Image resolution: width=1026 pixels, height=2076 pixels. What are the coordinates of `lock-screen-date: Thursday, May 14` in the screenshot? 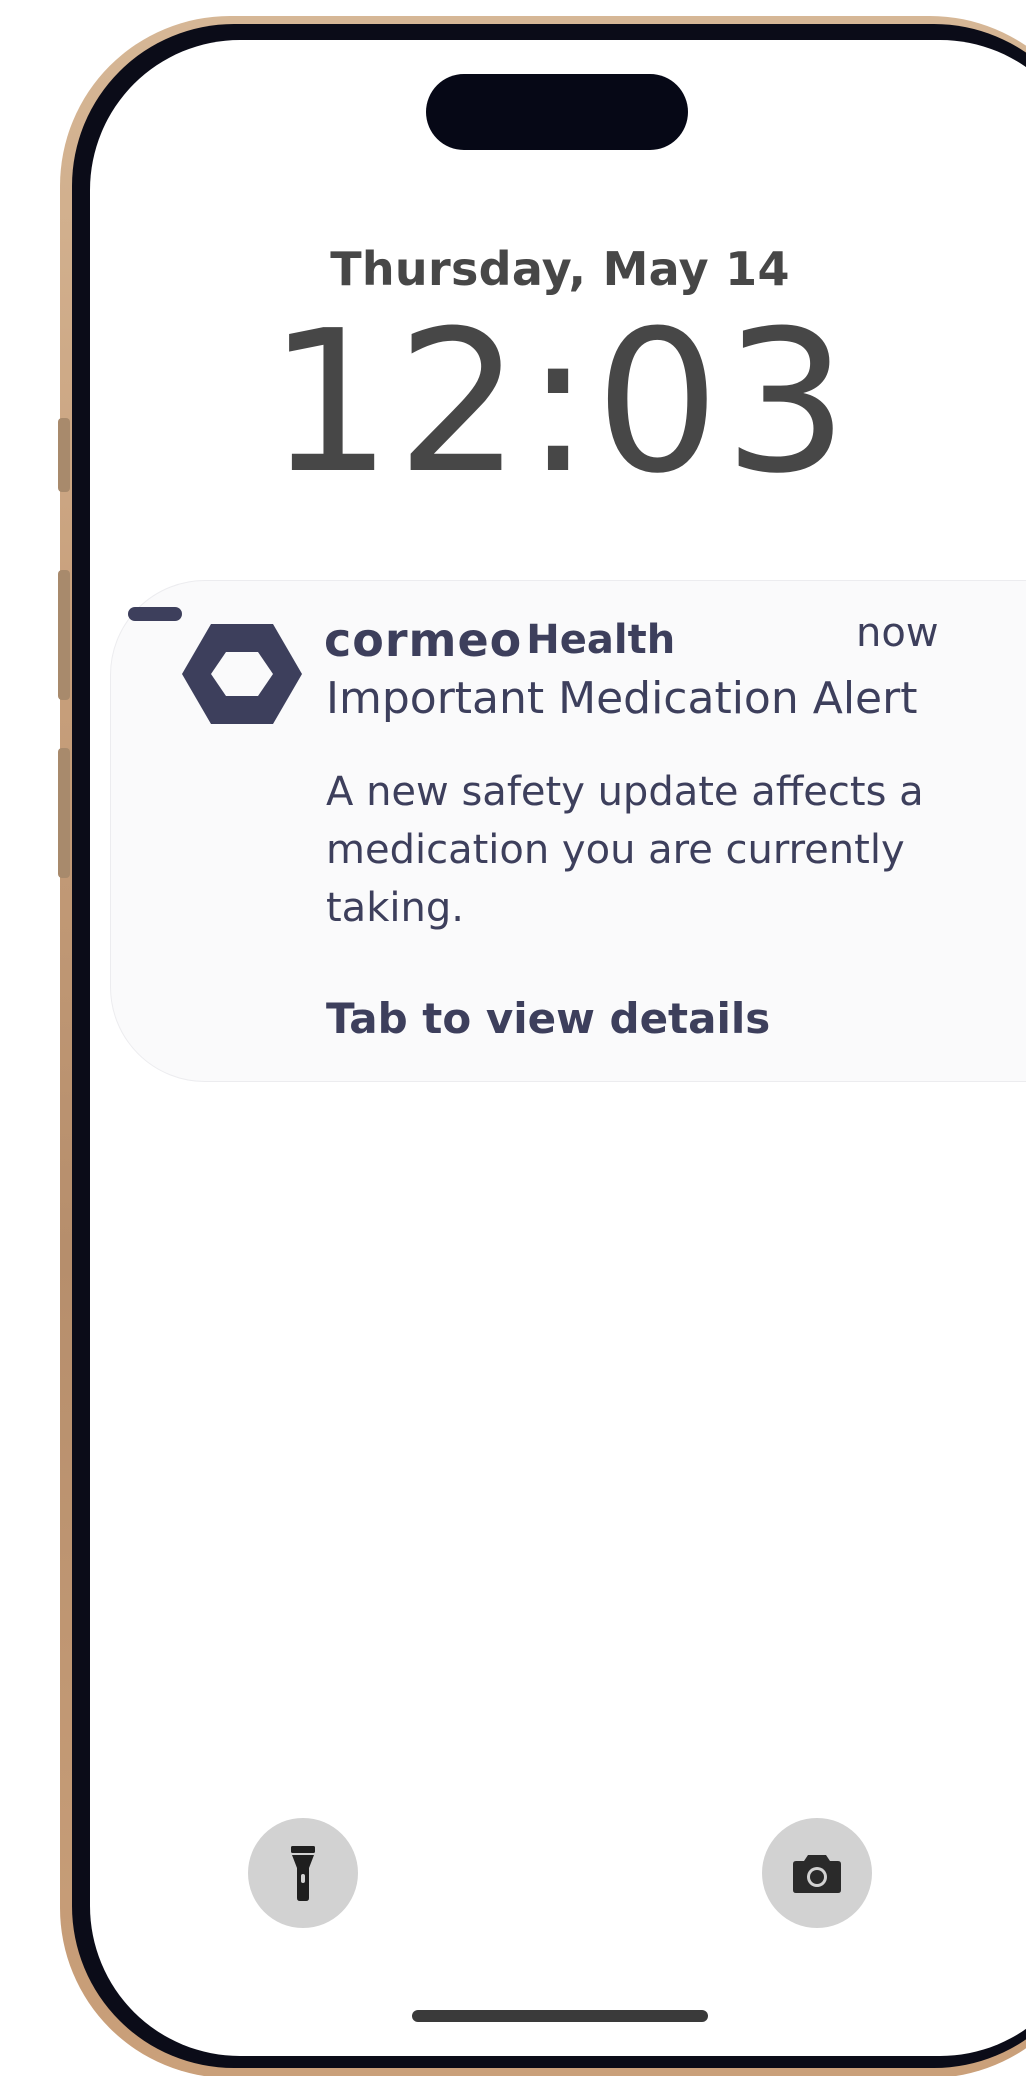 It's located at (560, 269).